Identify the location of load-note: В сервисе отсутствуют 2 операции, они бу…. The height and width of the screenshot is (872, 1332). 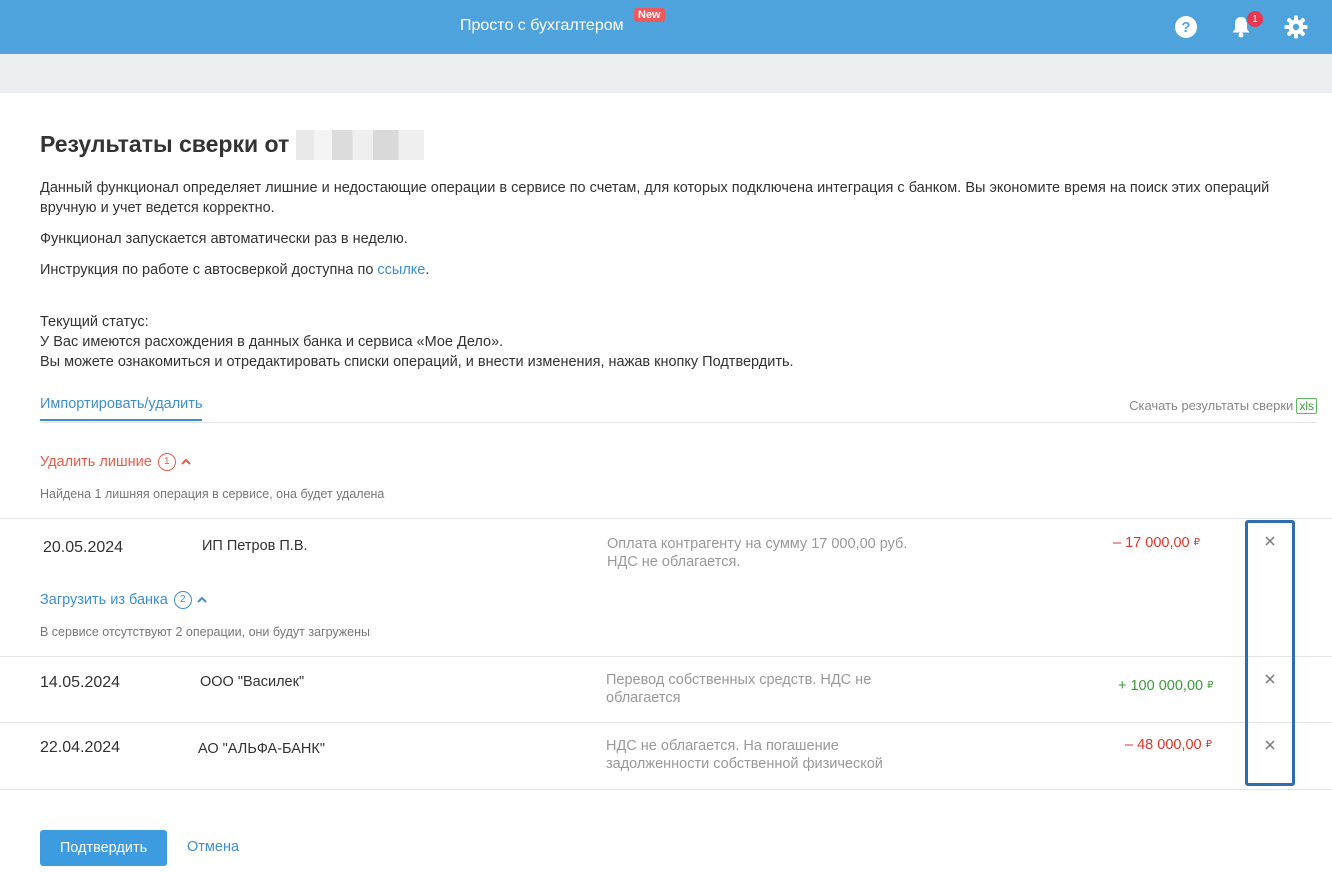
(205, 632).